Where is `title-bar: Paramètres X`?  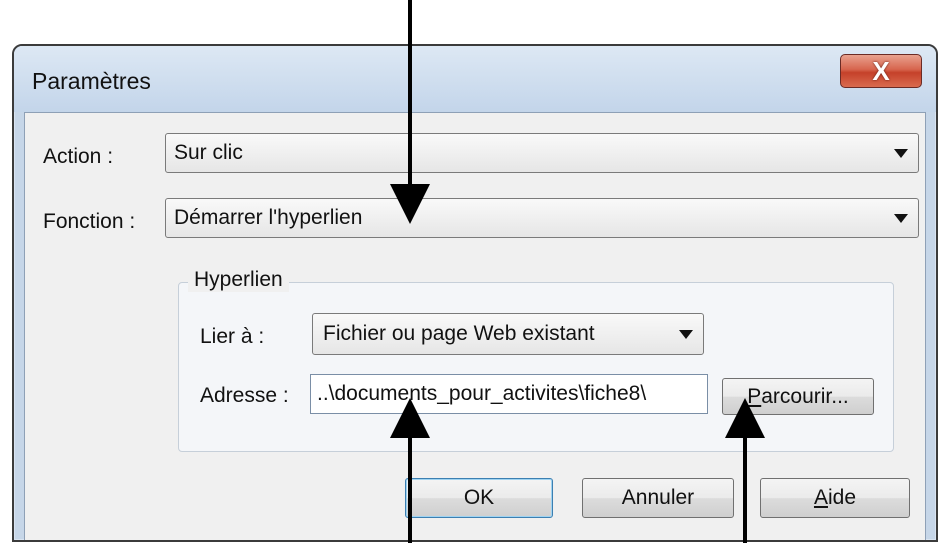
title-bar: Paramètres X is located at coordinates (475, 79).